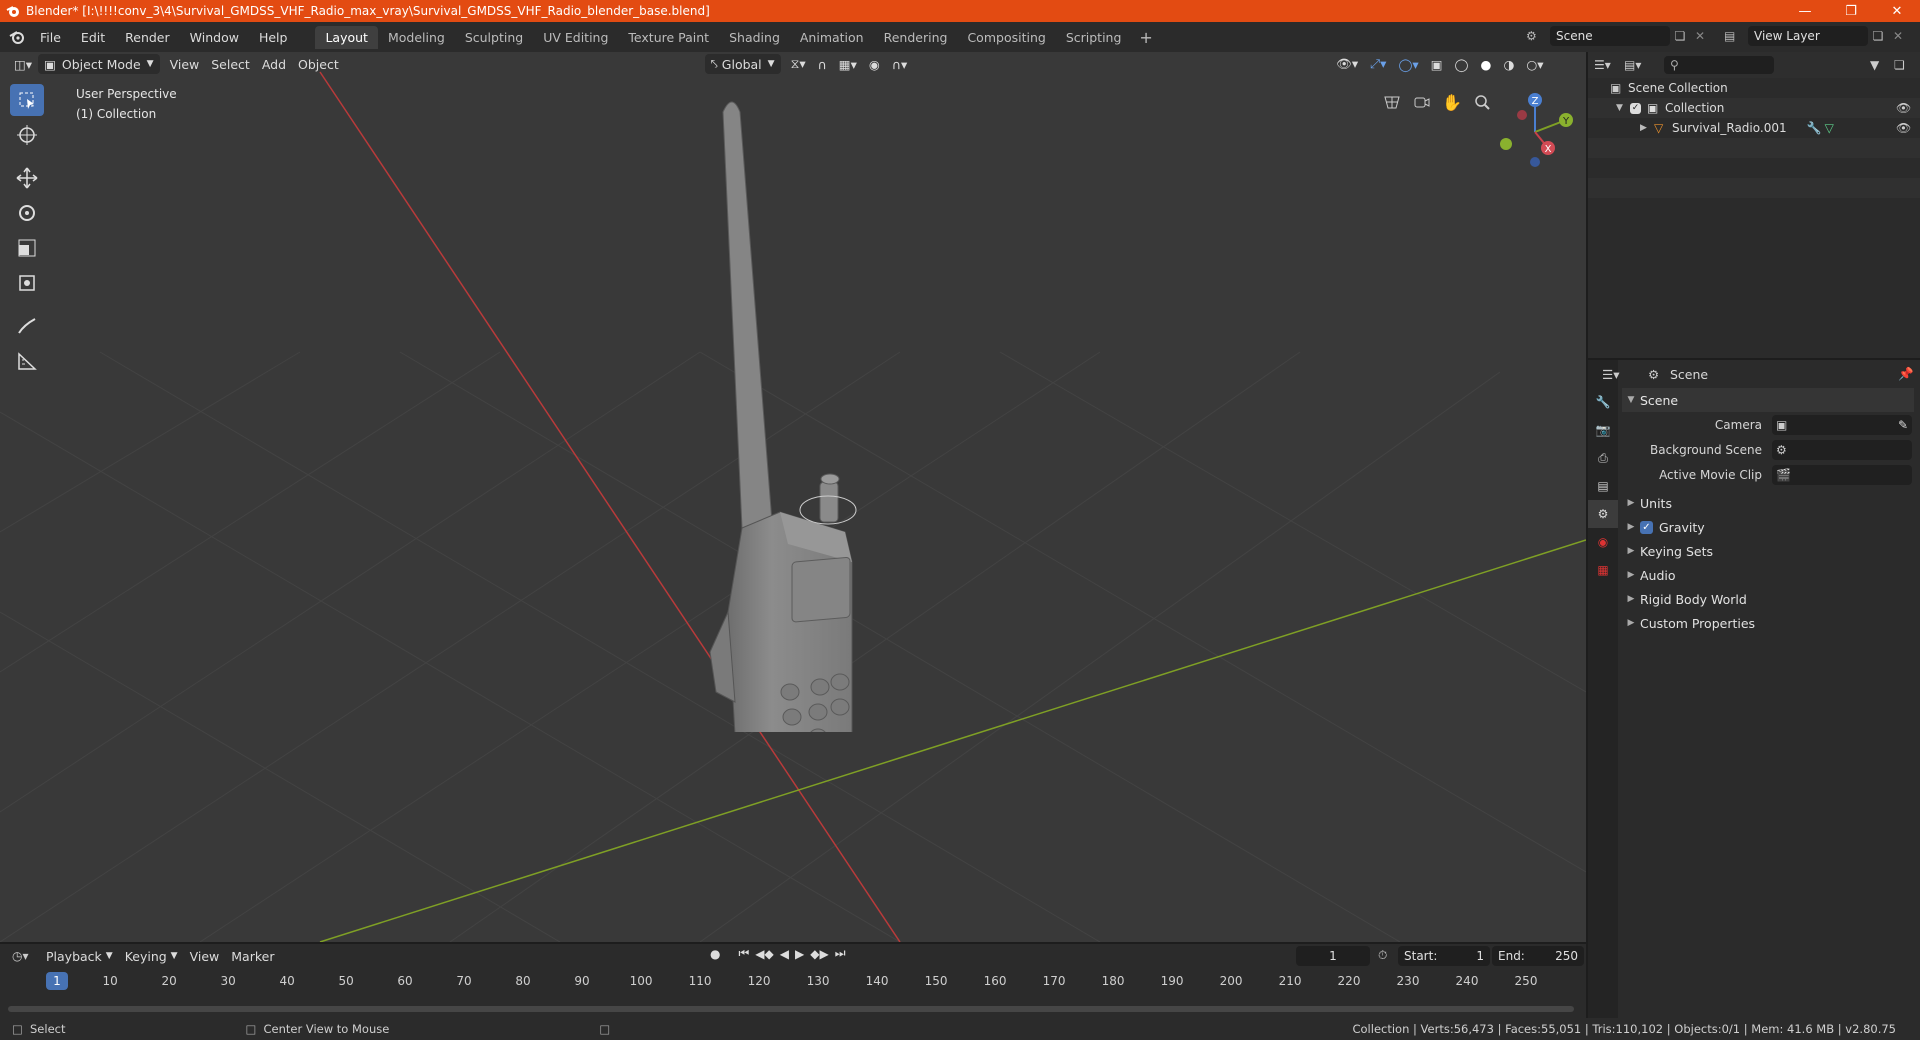  What do you see at coordinates (27, 326) in the screenshot?
I see `annotate-tool-icon` at bounding box center [27, 326].